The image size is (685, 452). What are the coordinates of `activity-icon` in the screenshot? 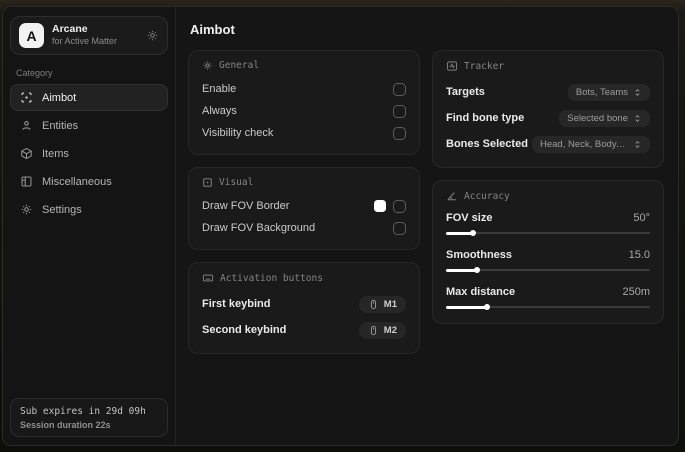 It's located at (452, 66).